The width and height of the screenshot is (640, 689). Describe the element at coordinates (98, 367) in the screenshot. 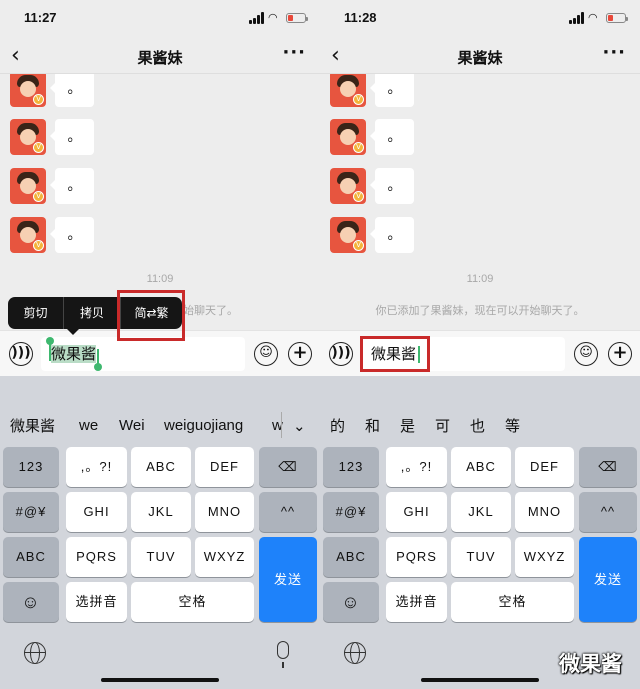

I see `selection-end-dot` at that location.